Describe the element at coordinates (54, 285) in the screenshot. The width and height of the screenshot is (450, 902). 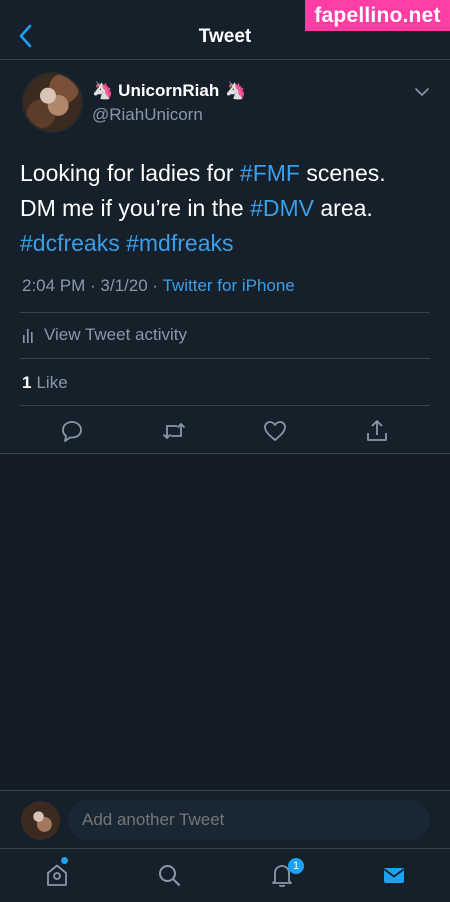
I see `tweet-time: 2:04 PM` at that location.